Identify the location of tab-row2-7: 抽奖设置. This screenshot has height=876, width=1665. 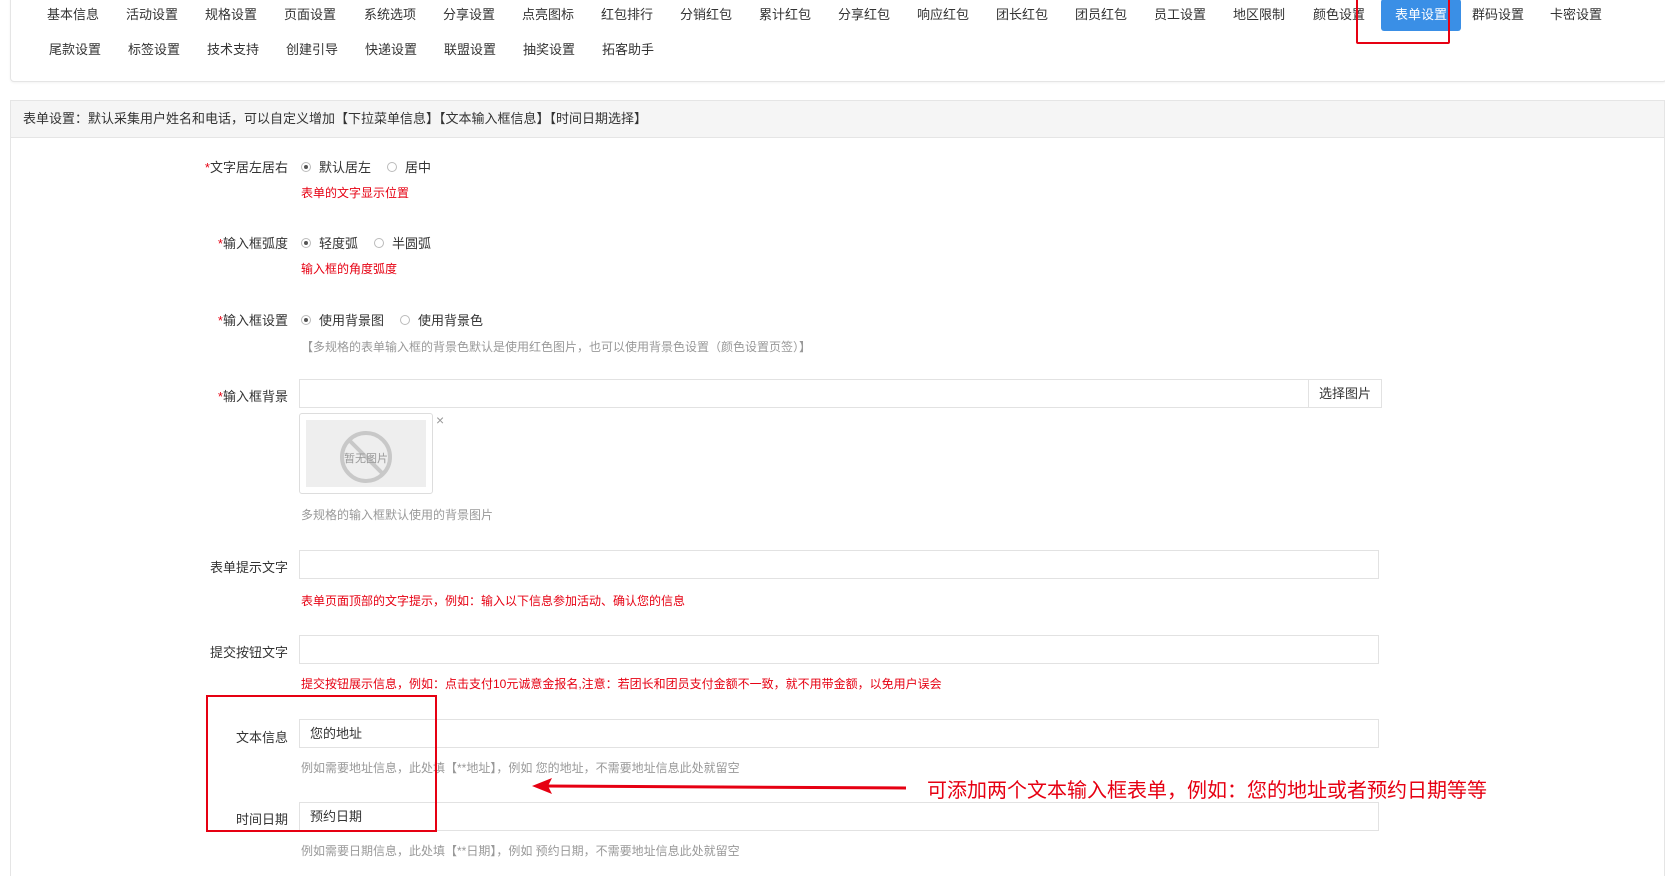
(549, 50).